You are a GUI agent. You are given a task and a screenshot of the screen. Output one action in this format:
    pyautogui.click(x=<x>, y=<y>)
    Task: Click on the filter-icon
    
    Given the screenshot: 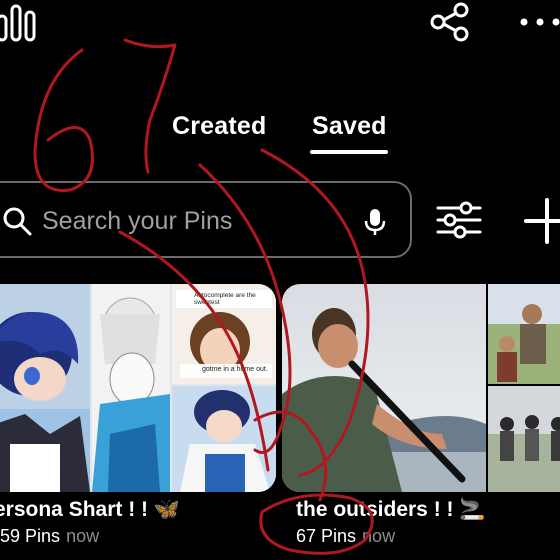 What is the action you would take?
    pyautogui.click(x=459, y=220)
    